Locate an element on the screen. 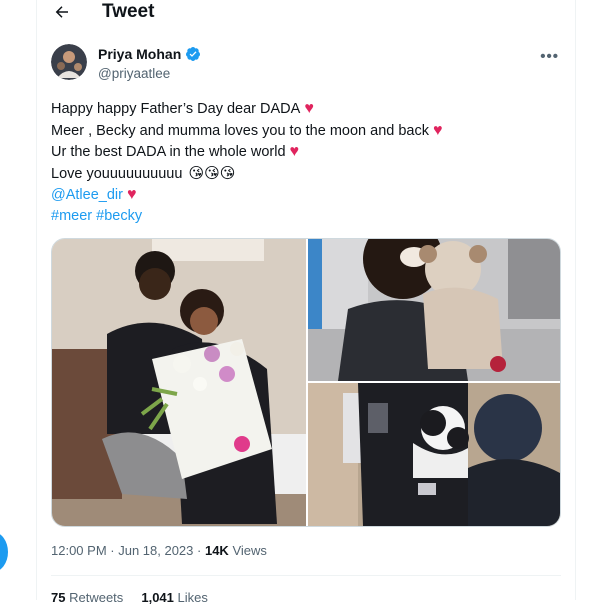 The image size is (600, 605). retweets-stat: 75 Retweets is located at coordinates (87, 597).